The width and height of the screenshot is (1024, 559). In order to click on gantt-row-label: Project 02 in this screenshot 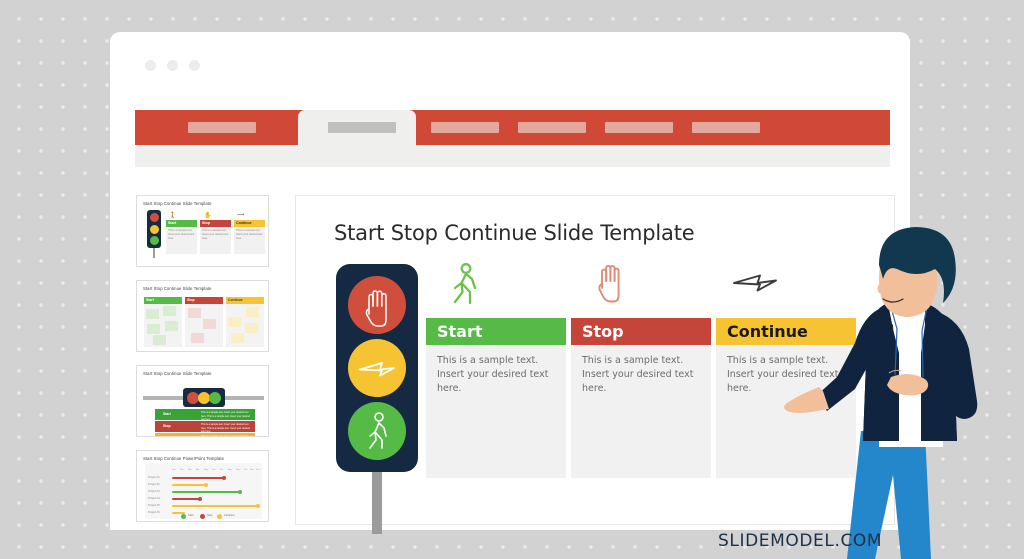, I will do `click(154, 484)`.